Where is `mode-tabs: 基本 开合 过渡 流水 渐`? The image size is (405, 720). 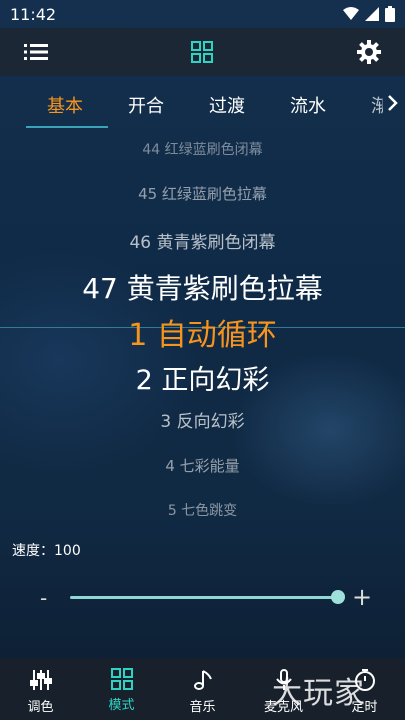
mode-tabs: 基本 开合 过渡 流水 渐 is located at coordinates (202, 104).